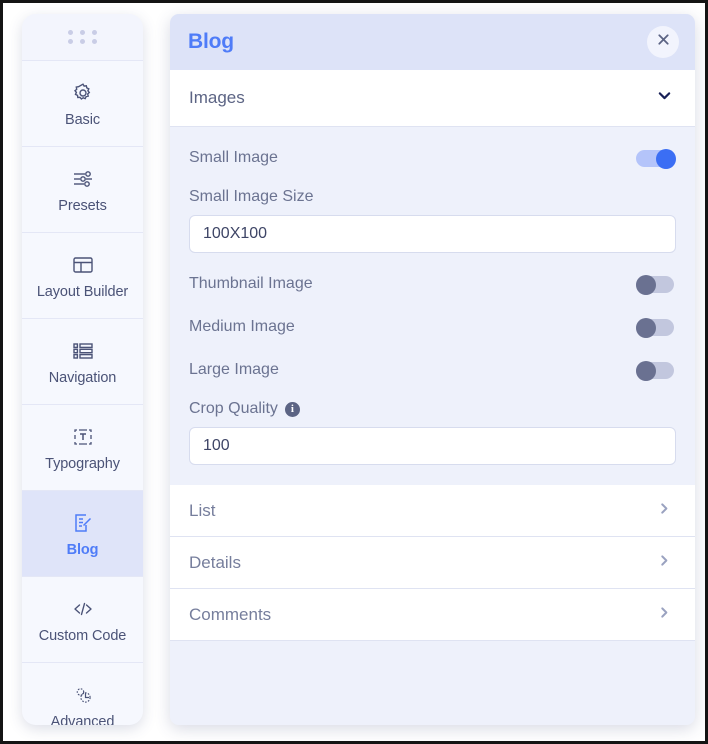 The height and width of the screenshot is (744, 708). Describe the element at coordinates (432, 197) in the screenshot. I see `label-small-image-size: Small Image Size` at that location.